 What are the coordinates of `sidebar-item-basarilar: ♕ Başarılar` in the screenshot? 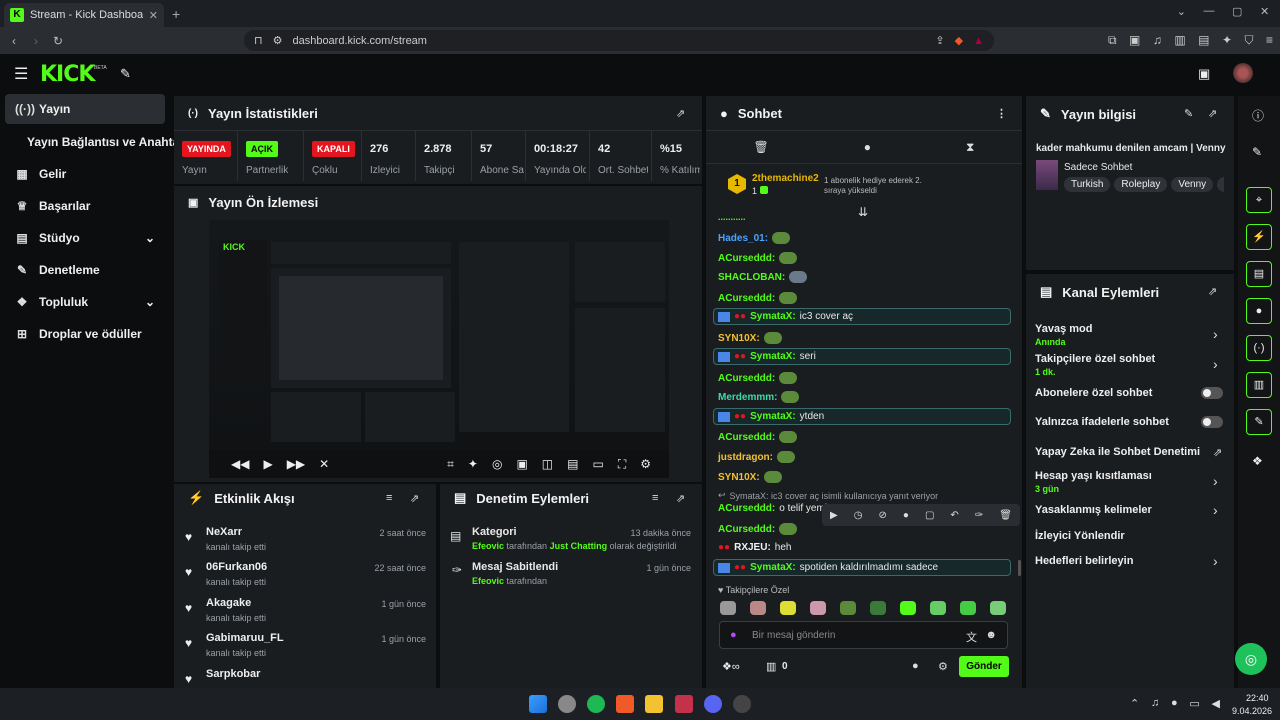 It's located at (85, 206).